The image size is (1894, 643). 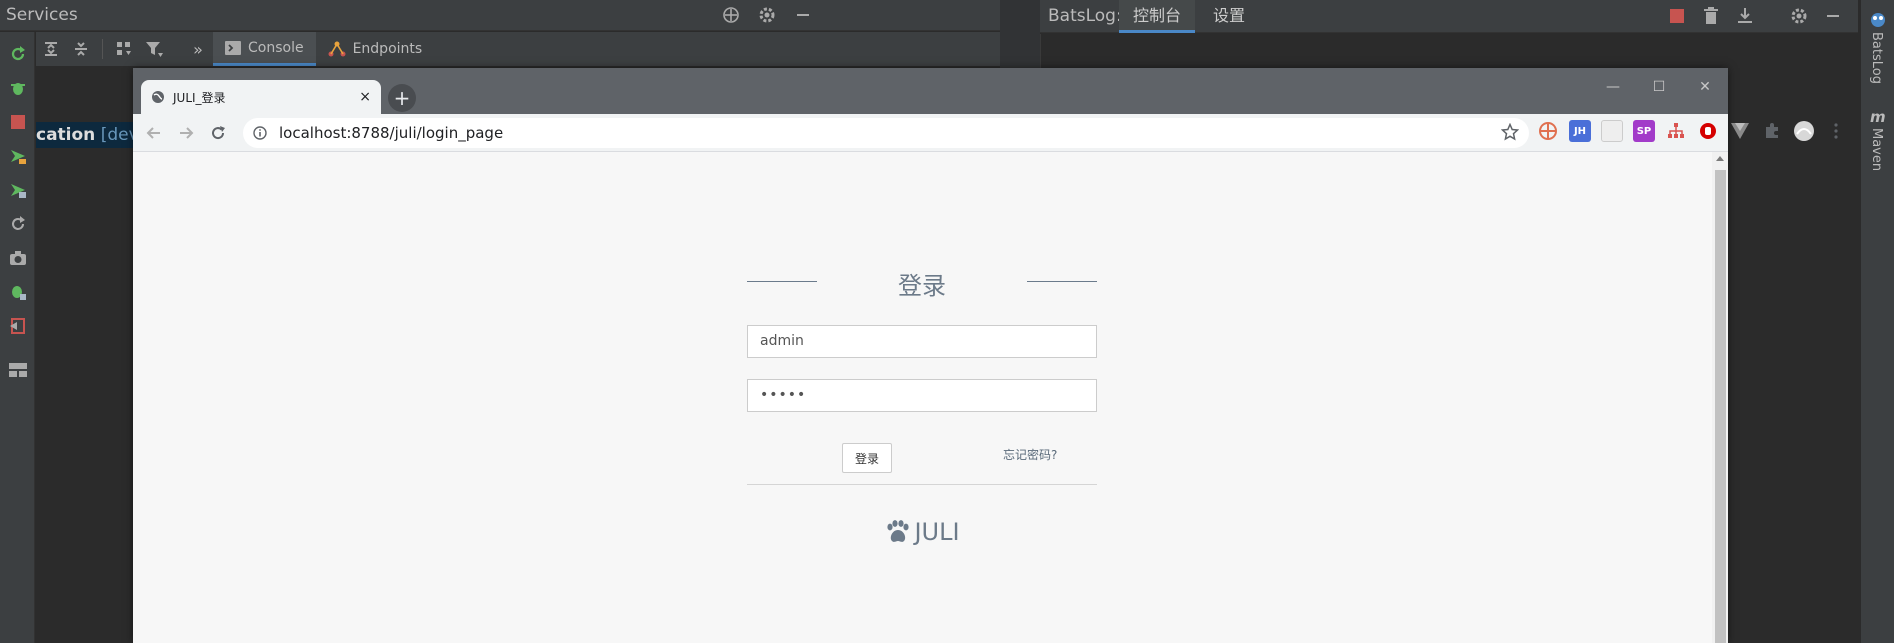 What do you see at coordinates (1745, 16) in the screenshot?
I see `scroll-to-end-icon` at bounding box center [1745, 16].